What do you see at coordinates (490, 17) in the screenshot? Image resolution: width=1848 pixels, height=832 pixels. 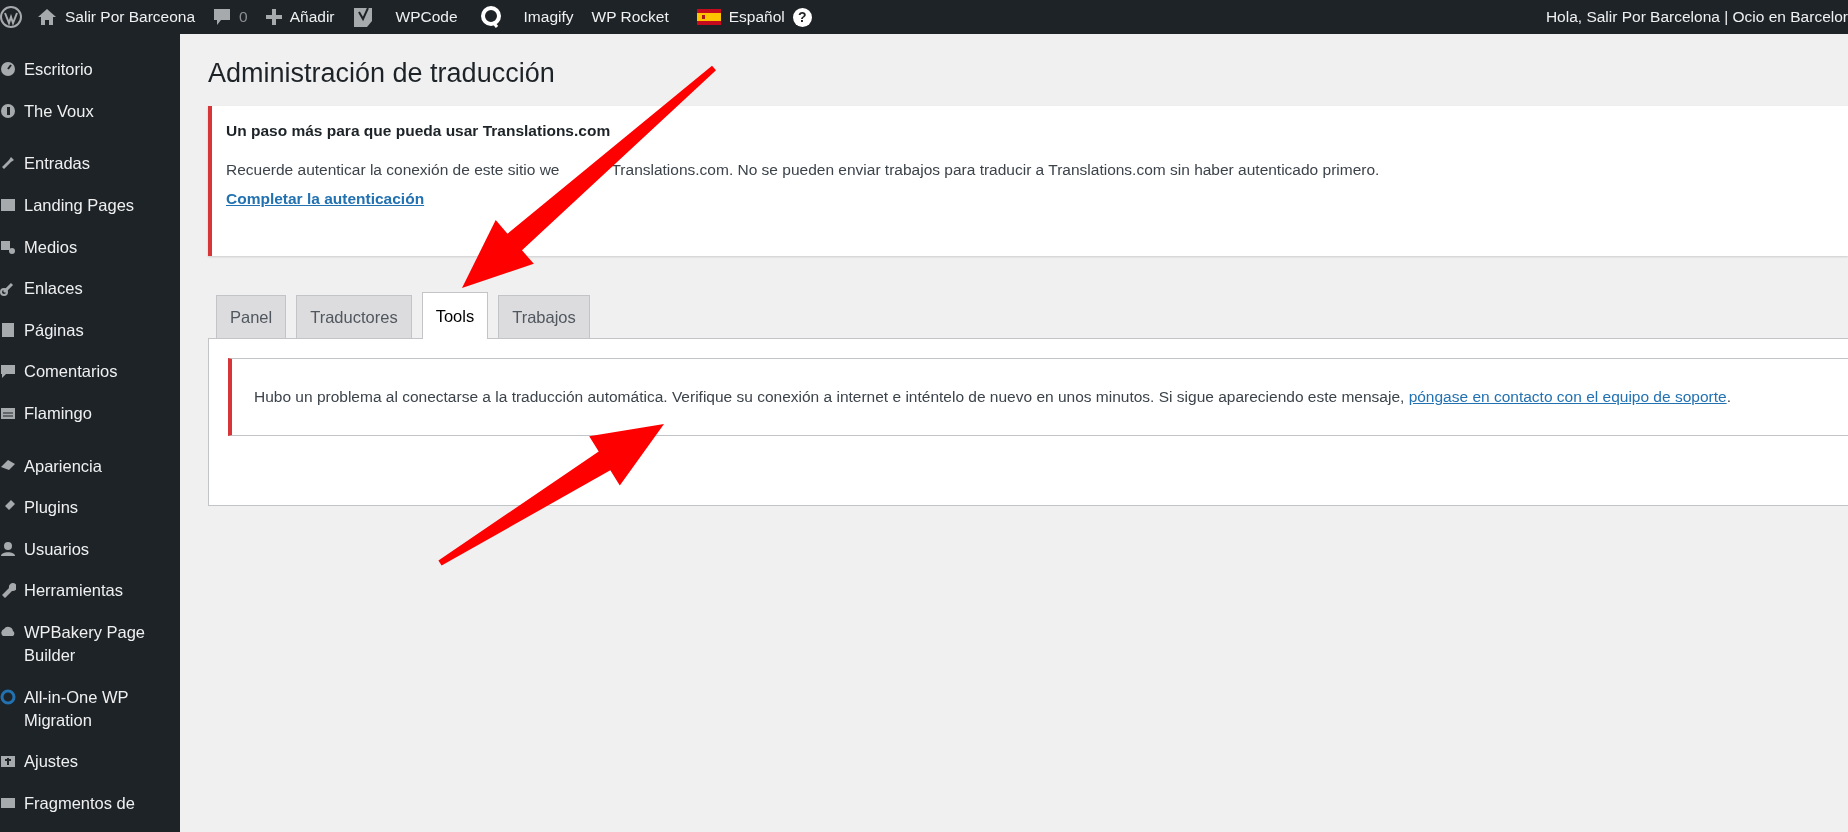 I see `circle-logo-icon` at bounding box center [490, 17].